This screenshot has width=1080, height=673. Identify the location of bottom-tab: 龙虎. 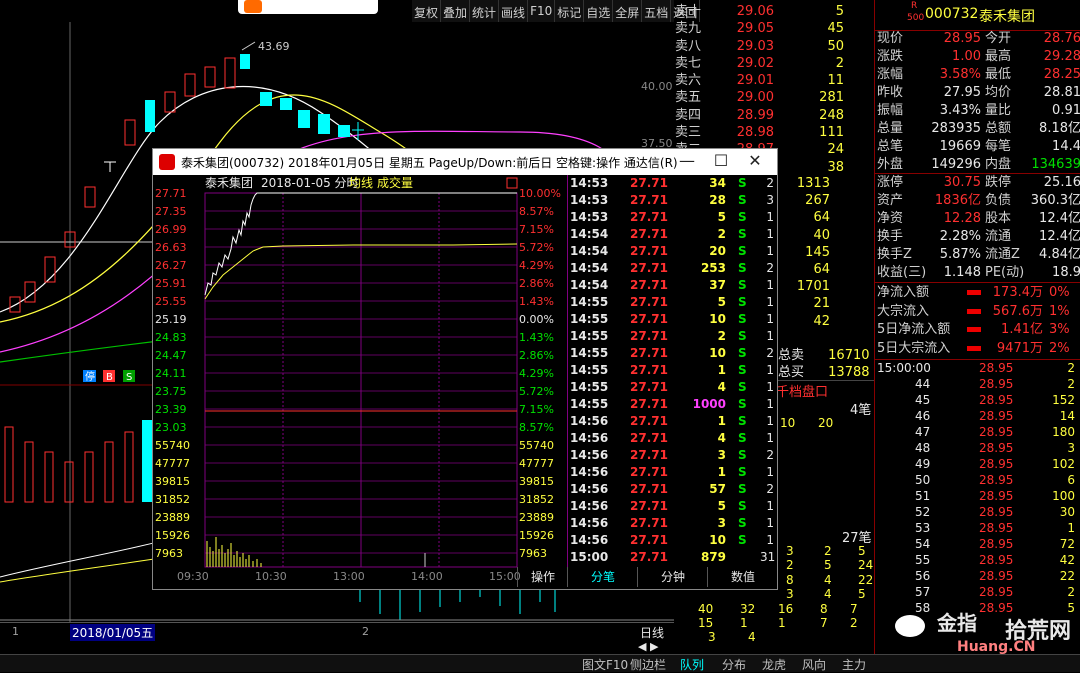
(774, 664).